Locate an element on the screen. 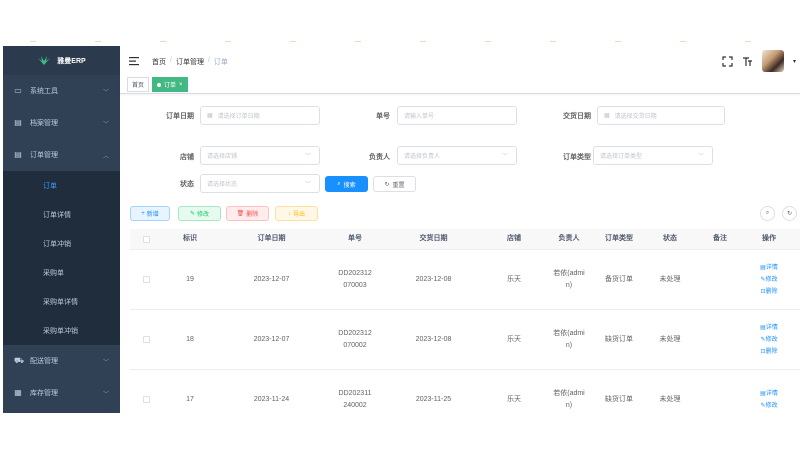 The width and height of the screenshot is (800, 453). sidebar-subitem-purchase: 采购单 is located at coordinates (61, 272).